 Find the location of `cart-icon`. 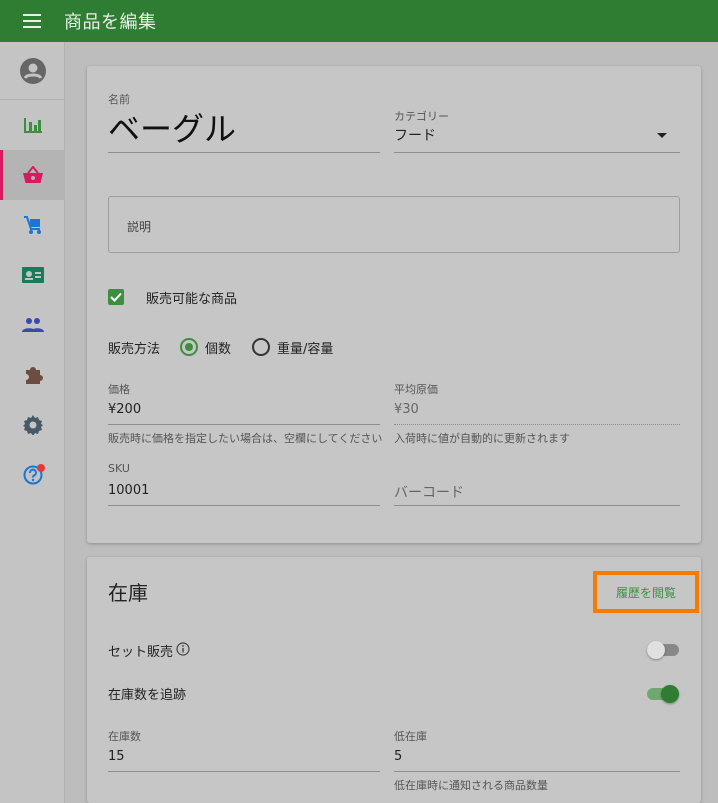

cart-icon is located at coordinates (32, 225).